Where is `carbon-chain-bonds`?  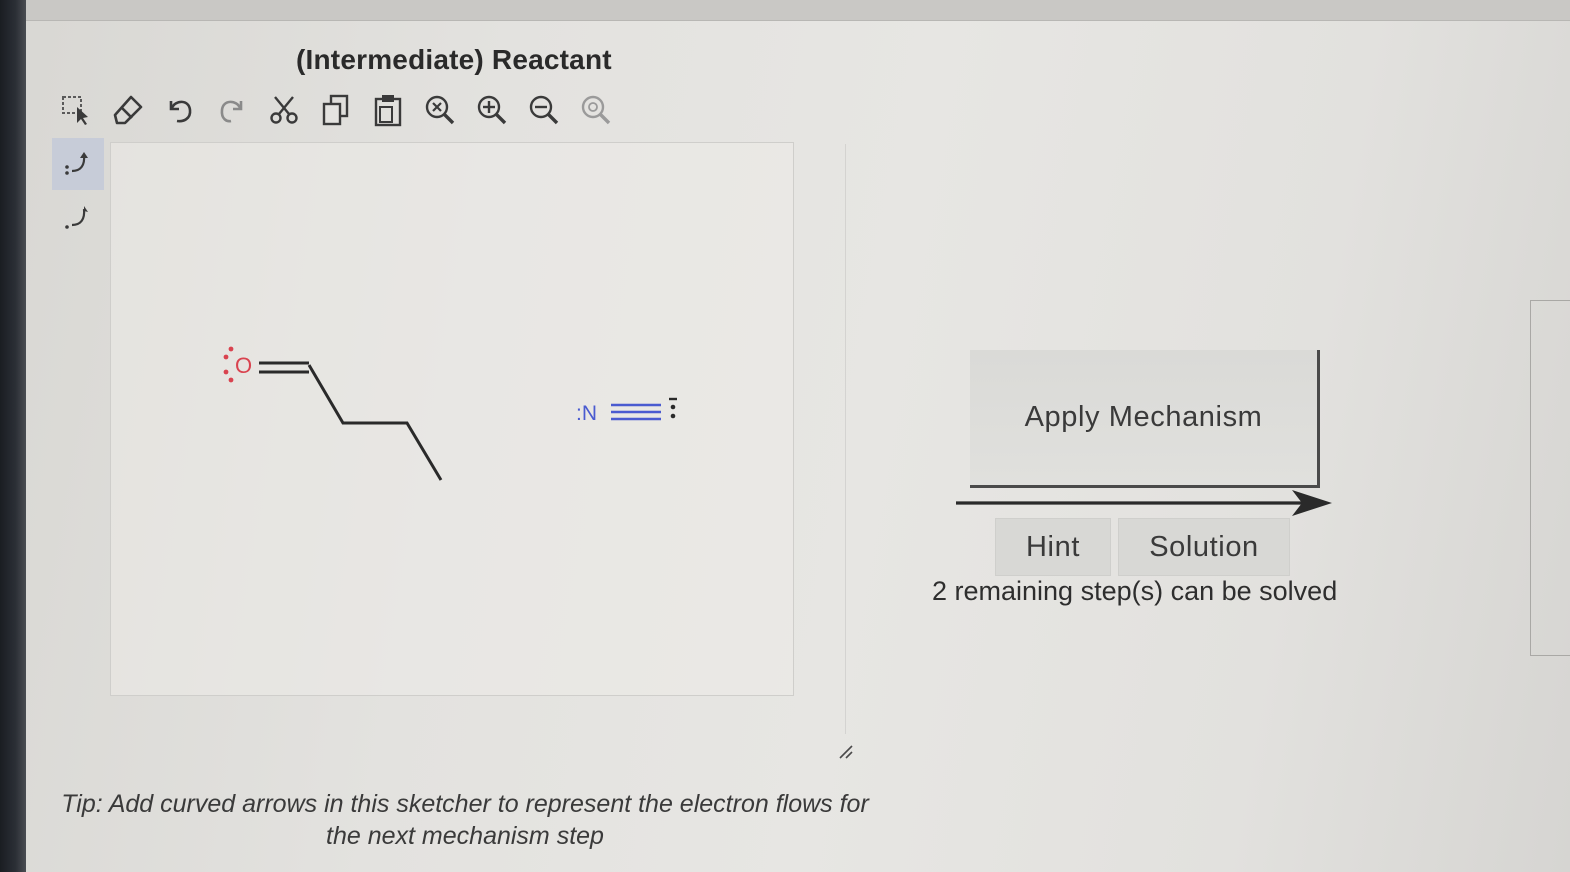
carbon-chain-bonds is located at coordinates (375, 422).